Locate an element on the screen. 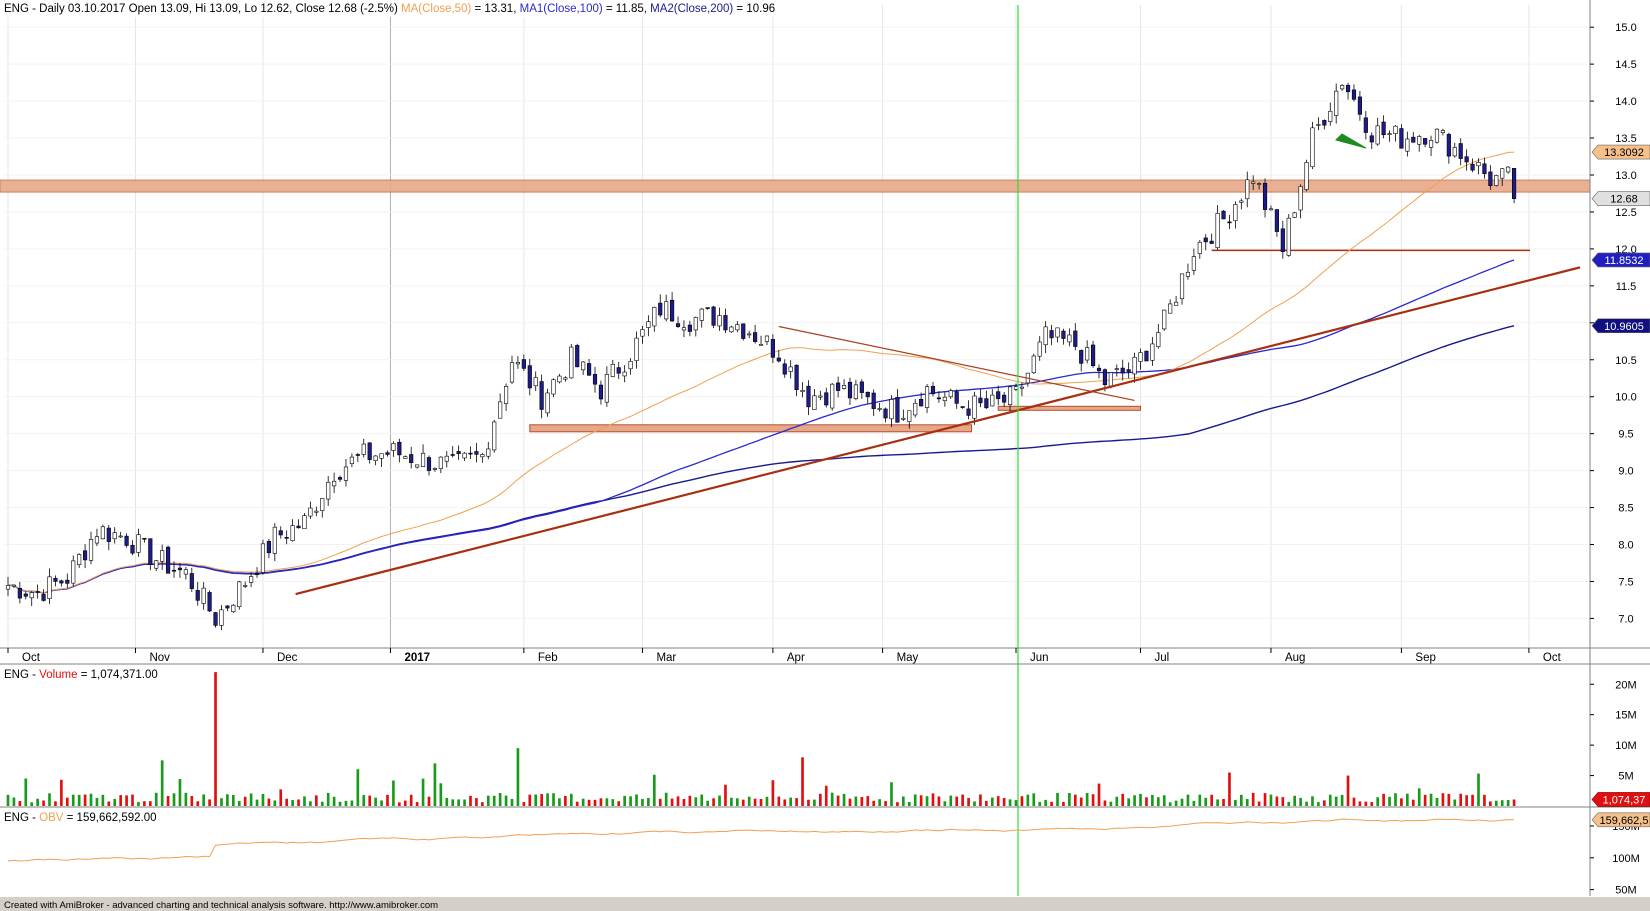 The image size is (1650, 911). price-tick-label: 11.5 is located at coordinates (1626, 287).